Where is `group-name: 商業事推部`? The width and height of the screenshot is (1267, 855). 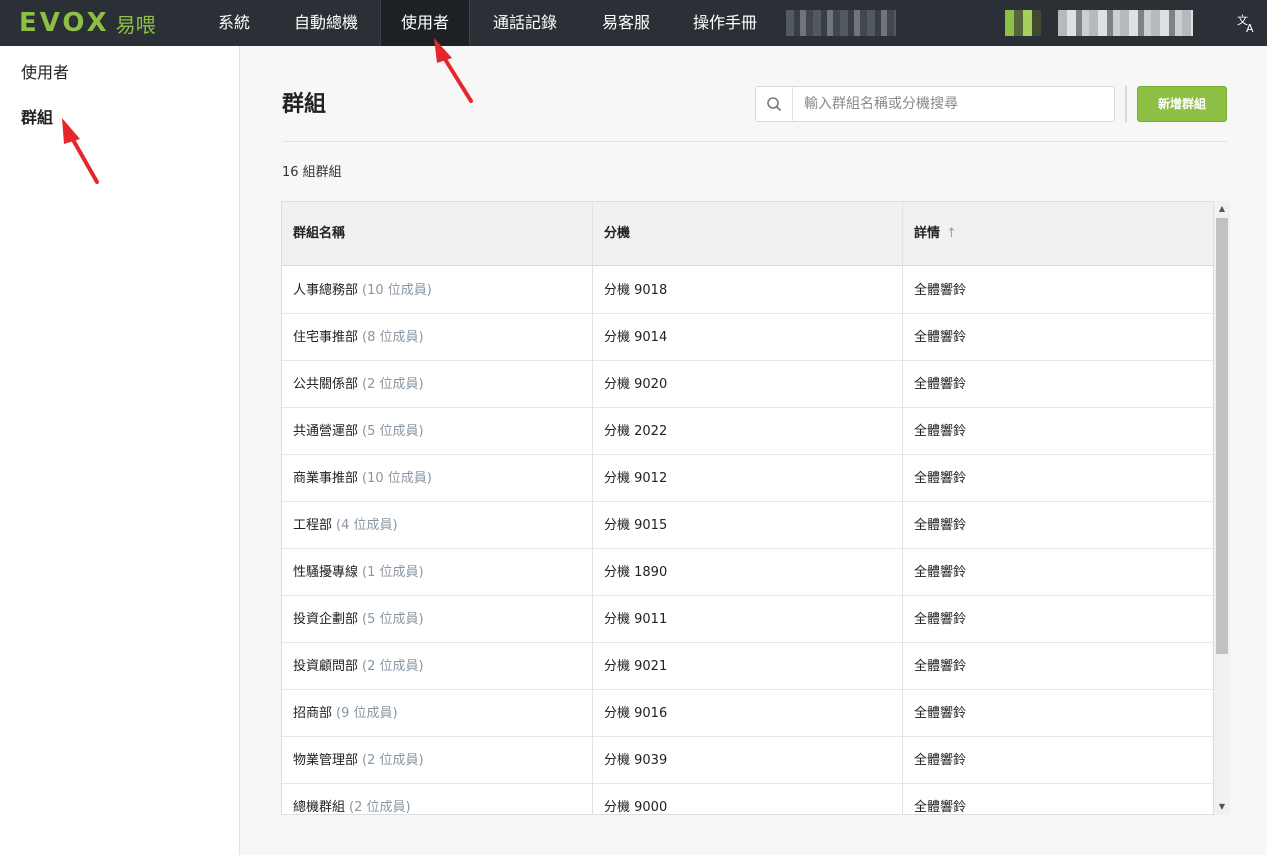 group-name: 商業事推部 is located at coordinates (326, 478).